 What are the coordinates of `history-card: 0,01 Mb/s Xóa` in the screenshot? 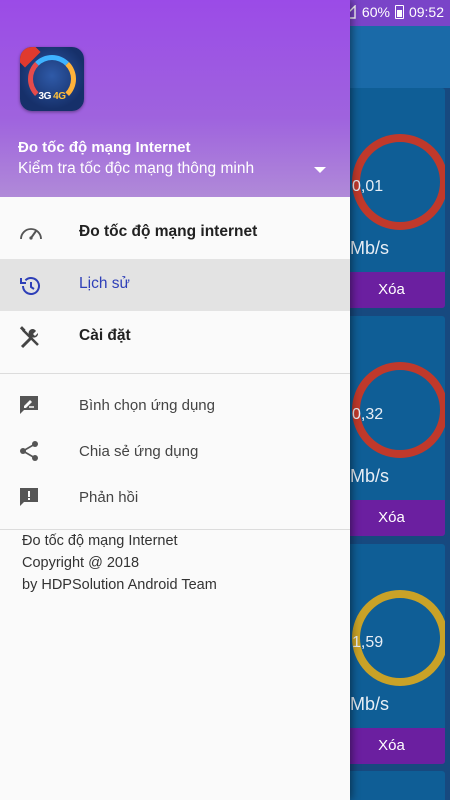 It's located at (391, 198).